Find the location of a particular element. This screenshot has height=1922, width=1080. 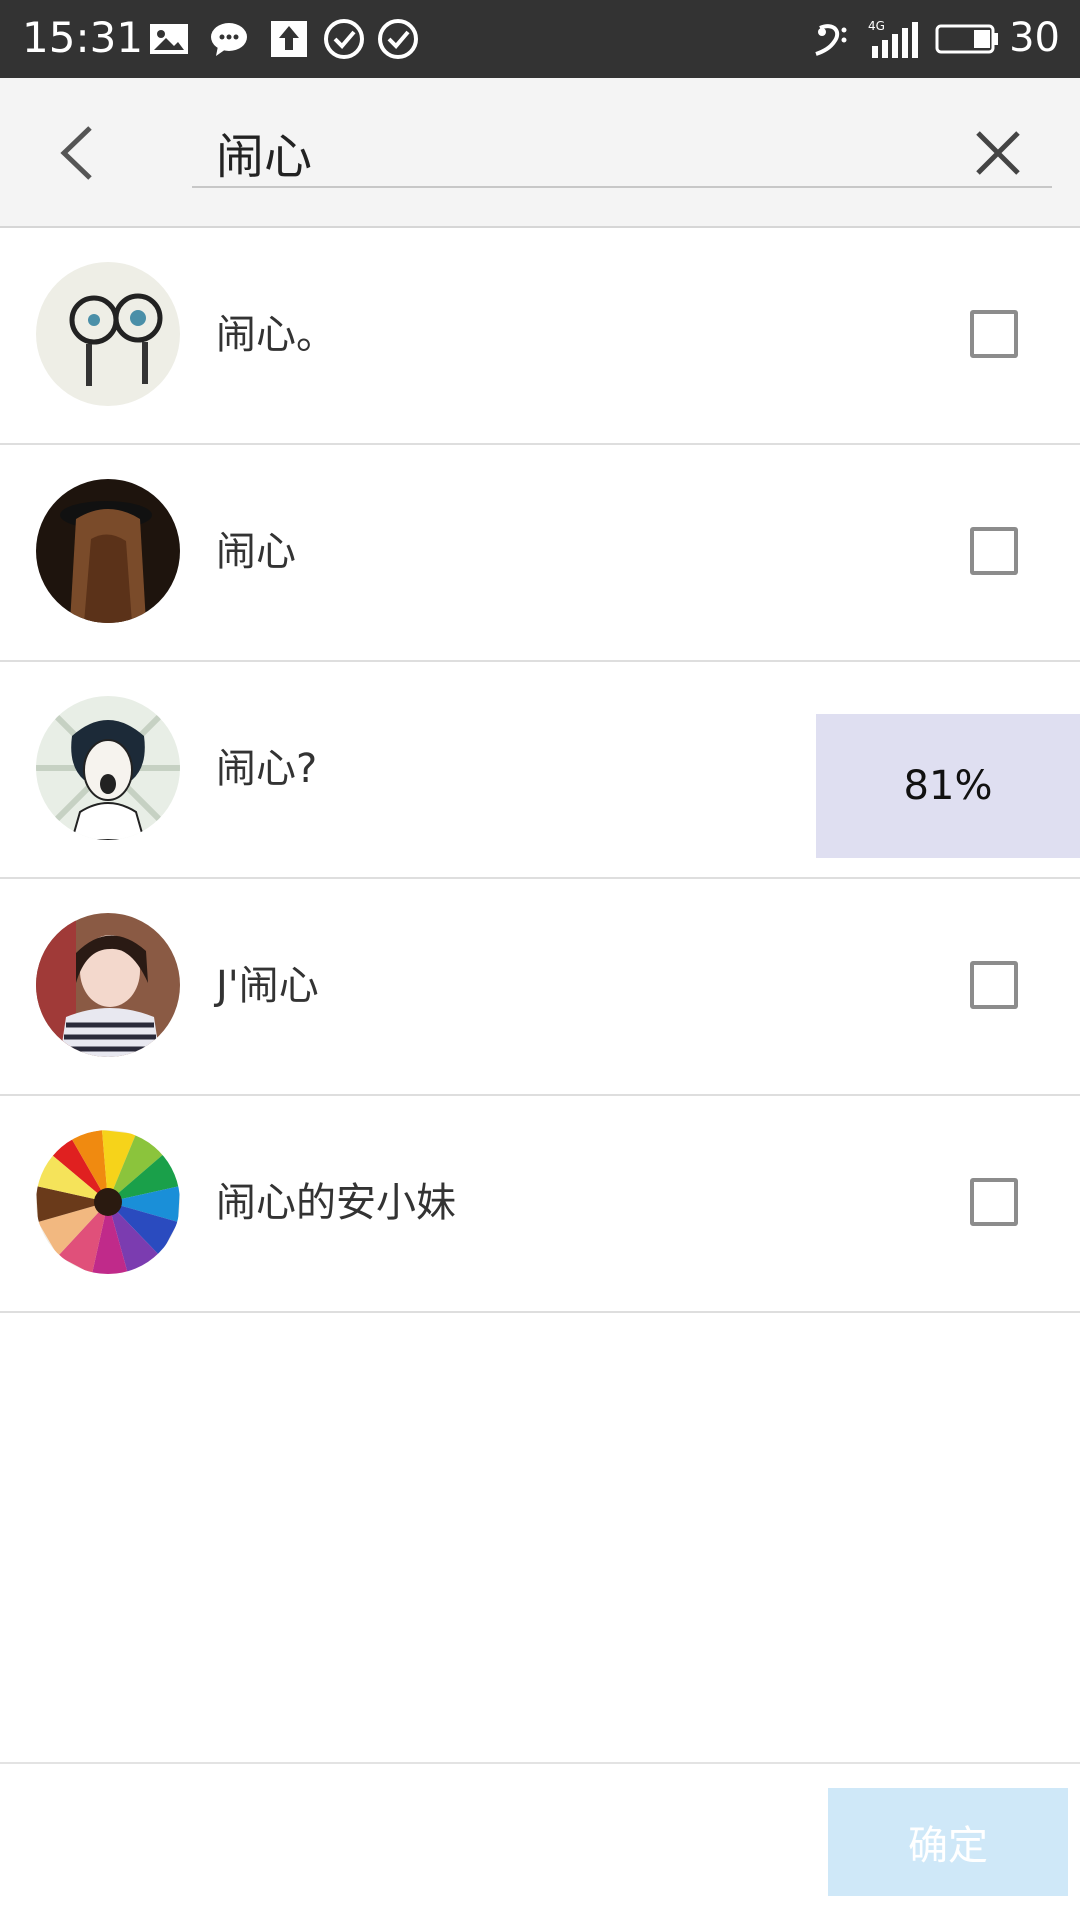

battery-level: 30 is located at coordinates (1034, 38).